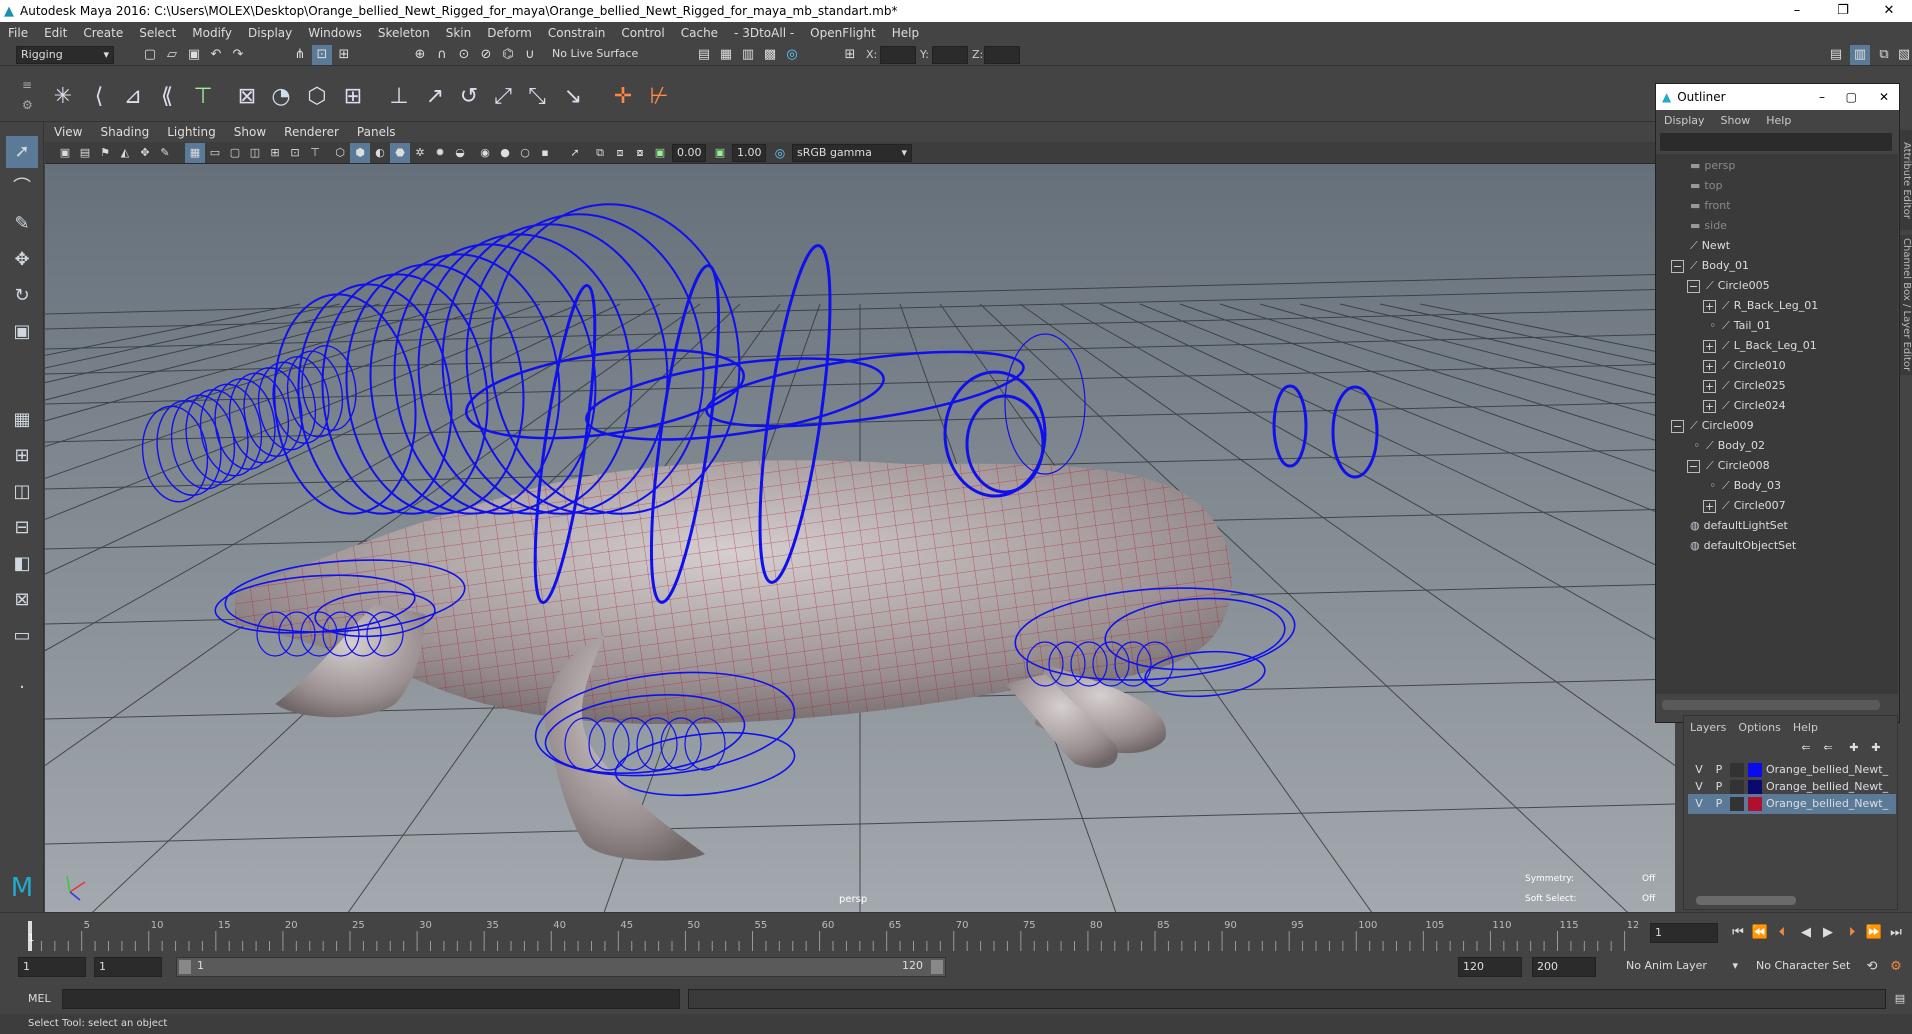 The height and width of the screenshot is (1034, 1912). What do you see at coordinates (1697, 226) in the screenshot?
I see `outliner-item: ▬ side` at bounding box center [1697, 226].